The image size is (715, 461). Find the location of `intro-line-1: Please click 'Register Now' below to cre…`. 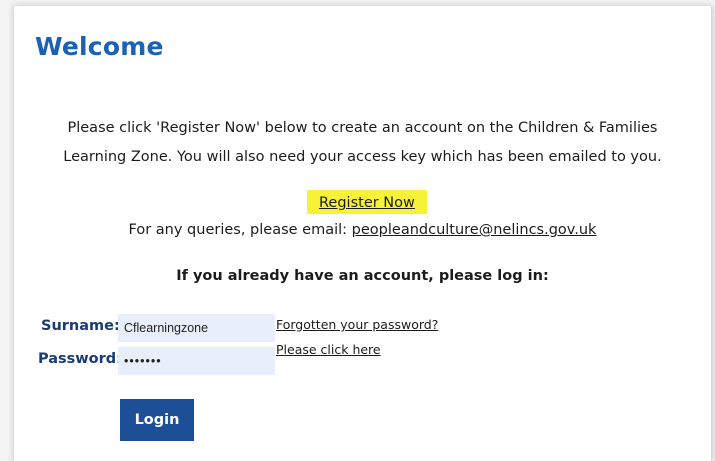

intro-line-1: Please click 'Register Now' below to cre… is located at coordinates (362, 128).